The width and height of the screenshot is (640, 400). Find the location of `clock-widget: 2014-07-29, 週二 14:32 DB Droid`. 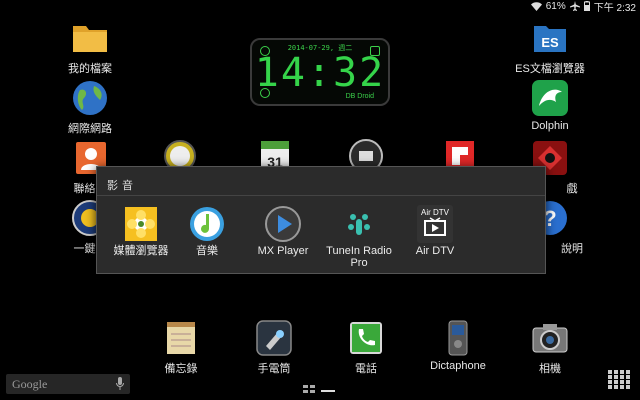

clock-widget: 2014-07-29, 週二 14:32 DB Droid is located at coordinates (320, 72).